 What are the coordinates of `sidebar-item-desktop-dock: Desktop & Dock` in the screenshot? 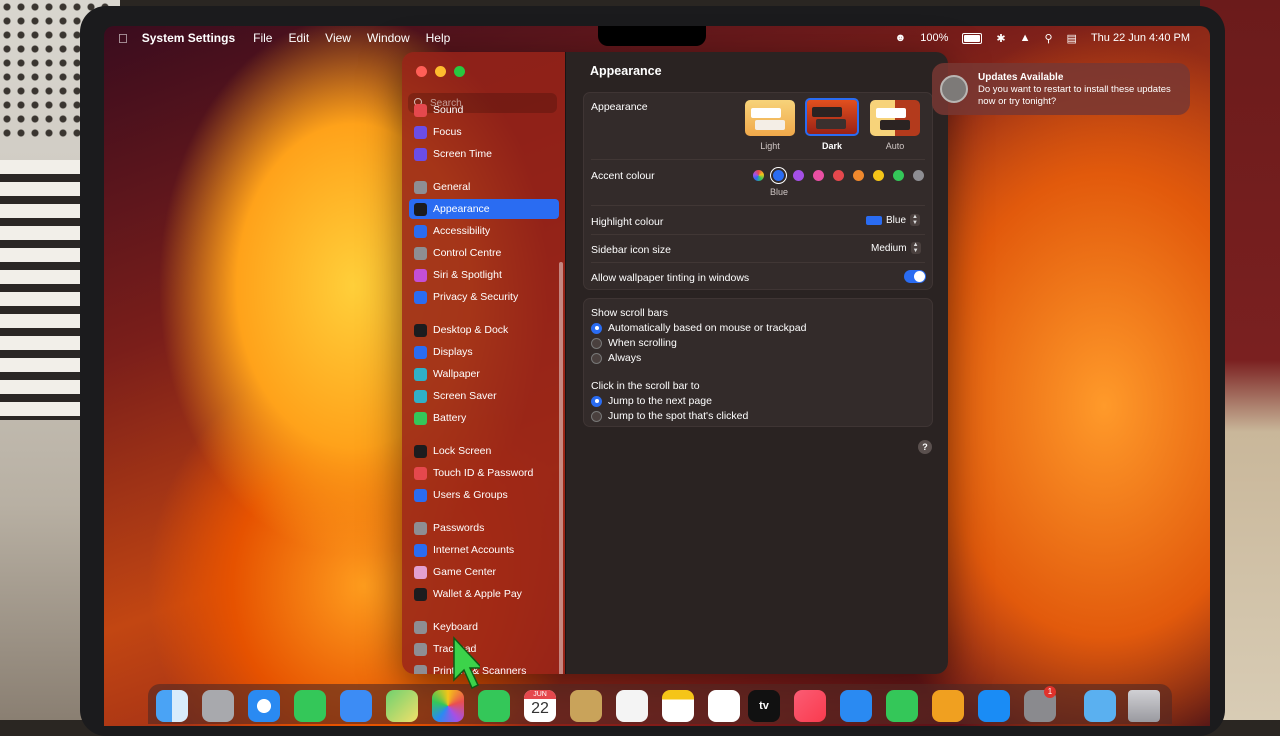 It's located at (484, 330).